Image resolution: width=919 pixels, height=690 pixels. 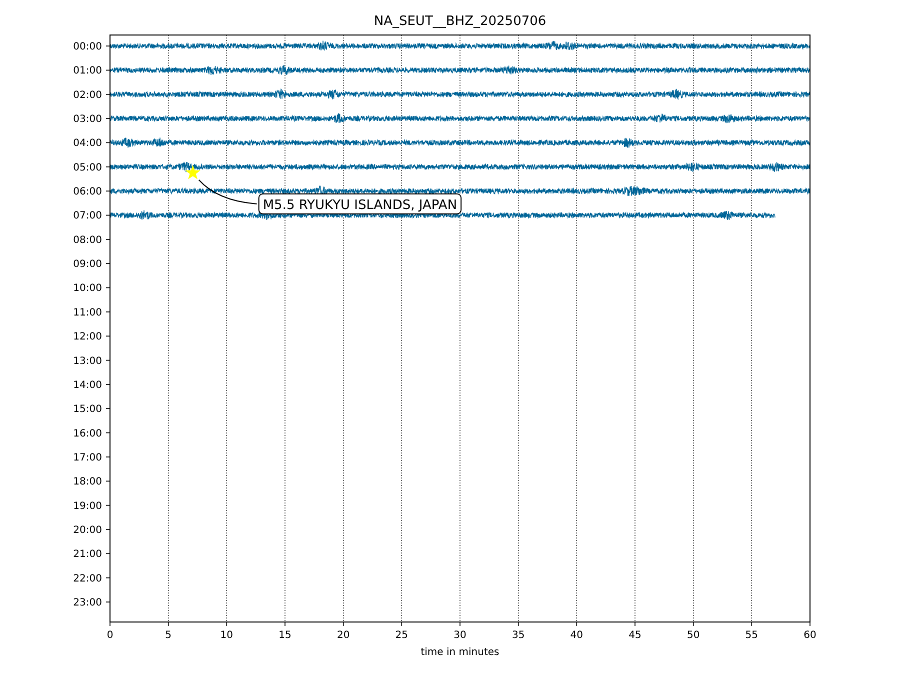 I want to click on tick-label: 02:00, so click(x=87, y=95).